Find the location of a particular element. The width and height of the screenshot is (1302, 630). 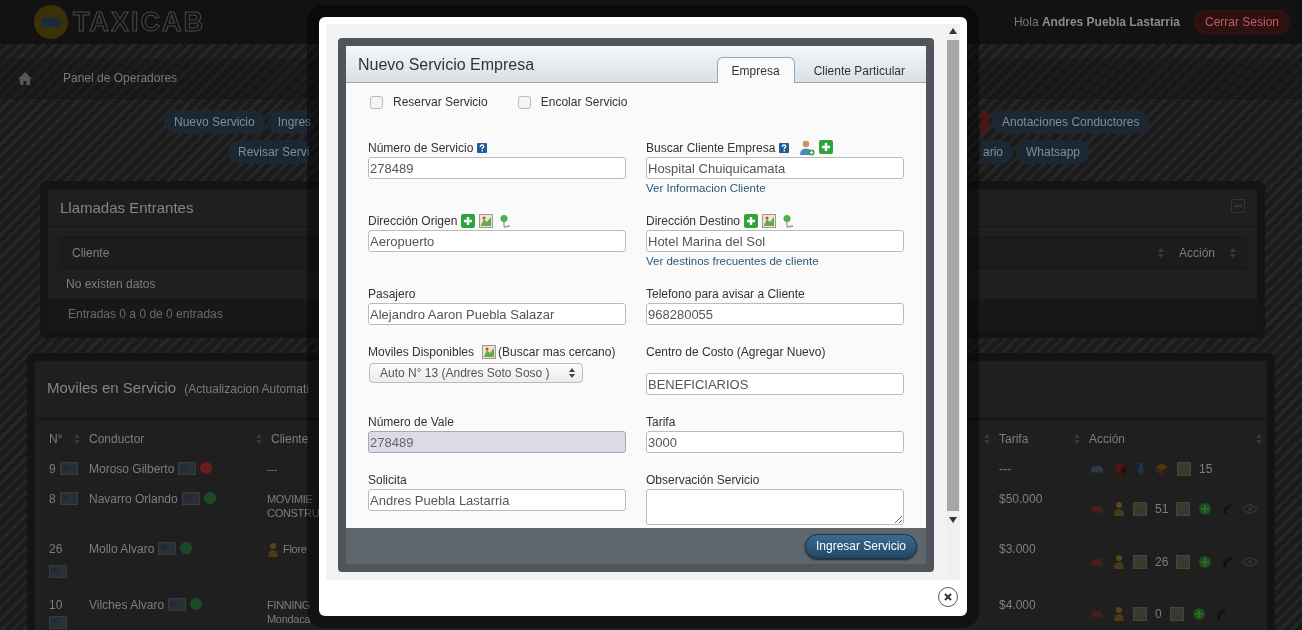

input-field: Aeropuerto is located at coordinates (497, 241).